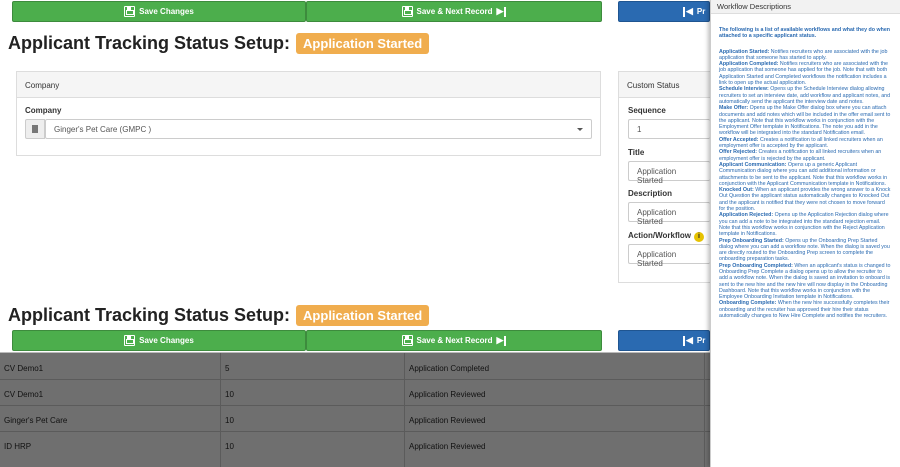 This screenshot has height=467, width=900. Describe the element at coordinates (159, 340) in the screenshot. I see `sticky-save-button: Save Changes` at that location.